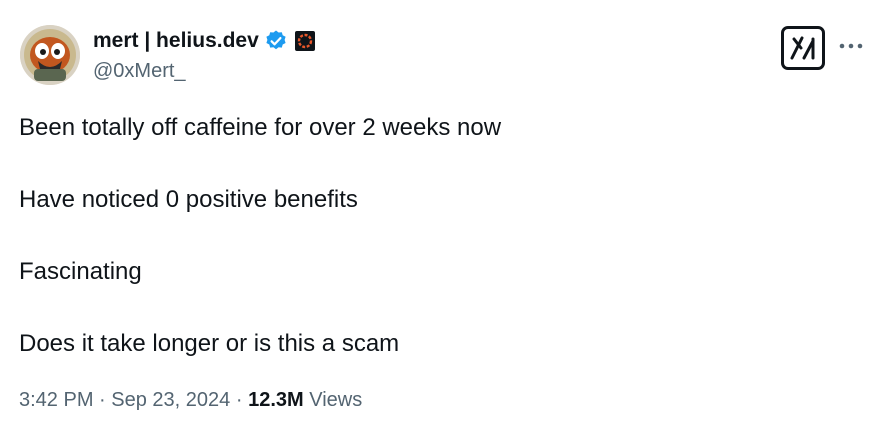 Image resolution: width=884 pixels, height=428 pixels. Describe the element at coordinates (188, 199) in the screenshot. I see `tweet-line-2: Have noticed 0 positive benefits` at that location.